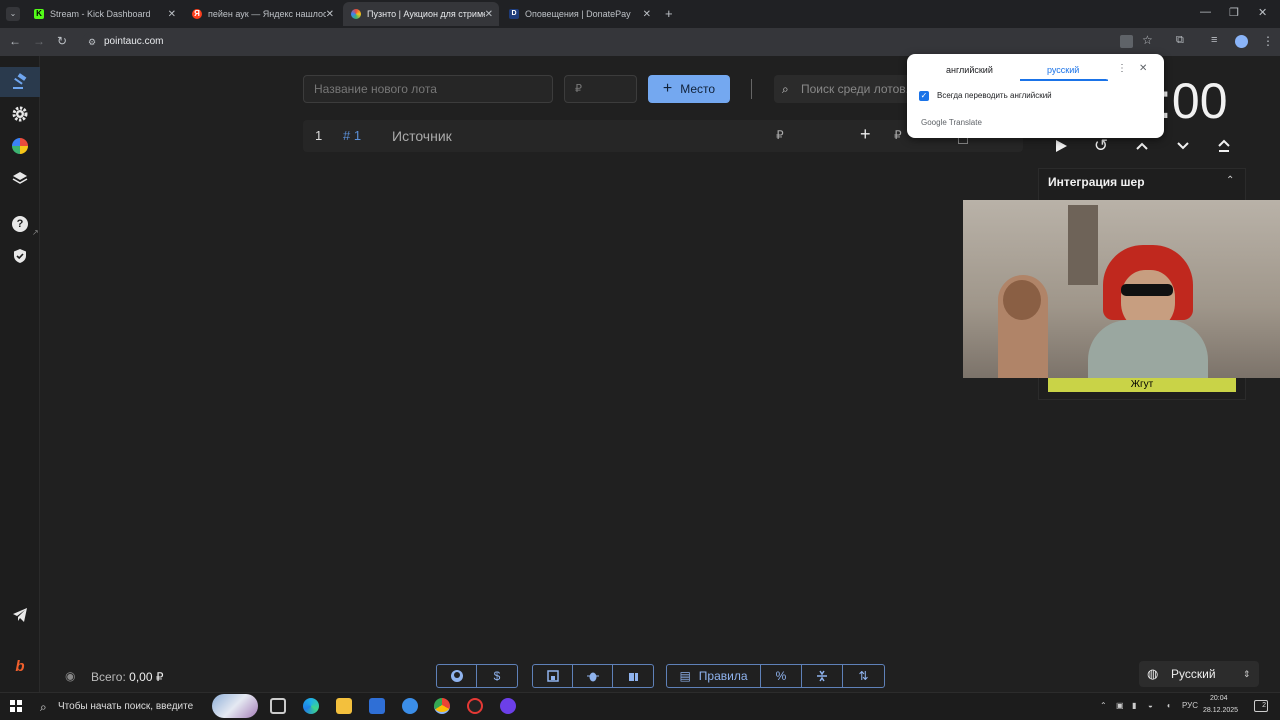 This screenshot has height=720, width=1280. Describe the element at coordinates (607, 42) in the screenshot. I see `url-field: ⚙ pointauc.com` at that location.